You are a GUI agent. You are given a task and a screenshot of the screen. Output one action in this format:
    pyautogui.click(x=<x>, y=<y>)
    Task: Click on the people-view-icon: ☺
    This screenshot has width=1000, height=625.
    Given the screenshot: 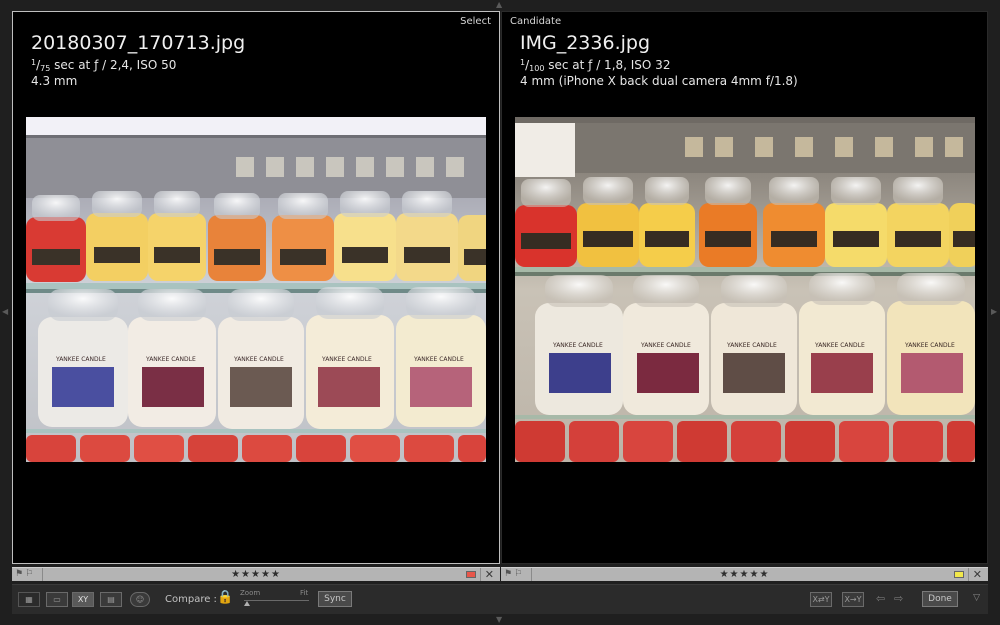 What is the action you would take?
    pyautogui.click(x=140, y=599)
    